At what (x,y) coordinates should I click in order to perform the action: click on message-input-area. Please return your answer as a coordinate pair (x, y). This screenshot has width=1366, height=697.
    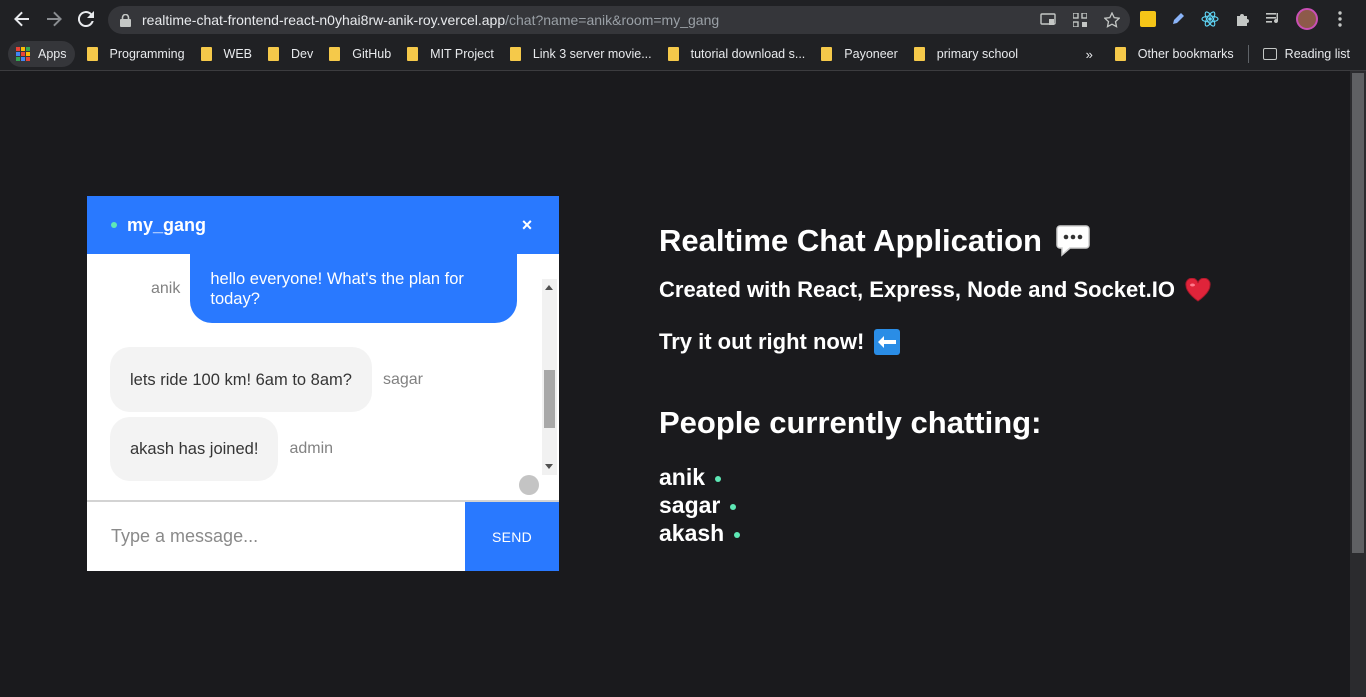
    Looking at the image, I should click on (276, 536).